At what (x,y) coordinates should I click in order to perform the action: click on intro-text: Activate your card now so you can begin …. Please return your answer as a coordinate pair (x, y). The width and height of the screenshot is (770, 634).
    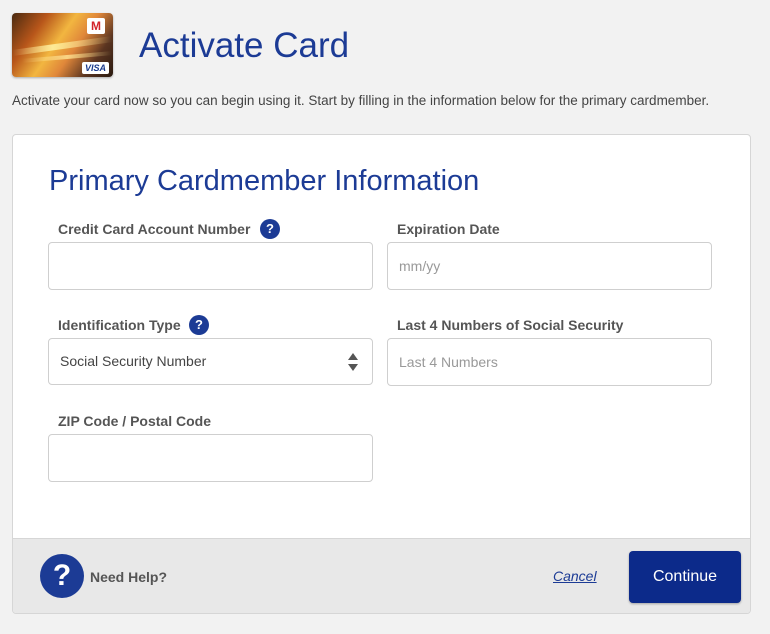
    Looking at the image, I should click on (361, 100).